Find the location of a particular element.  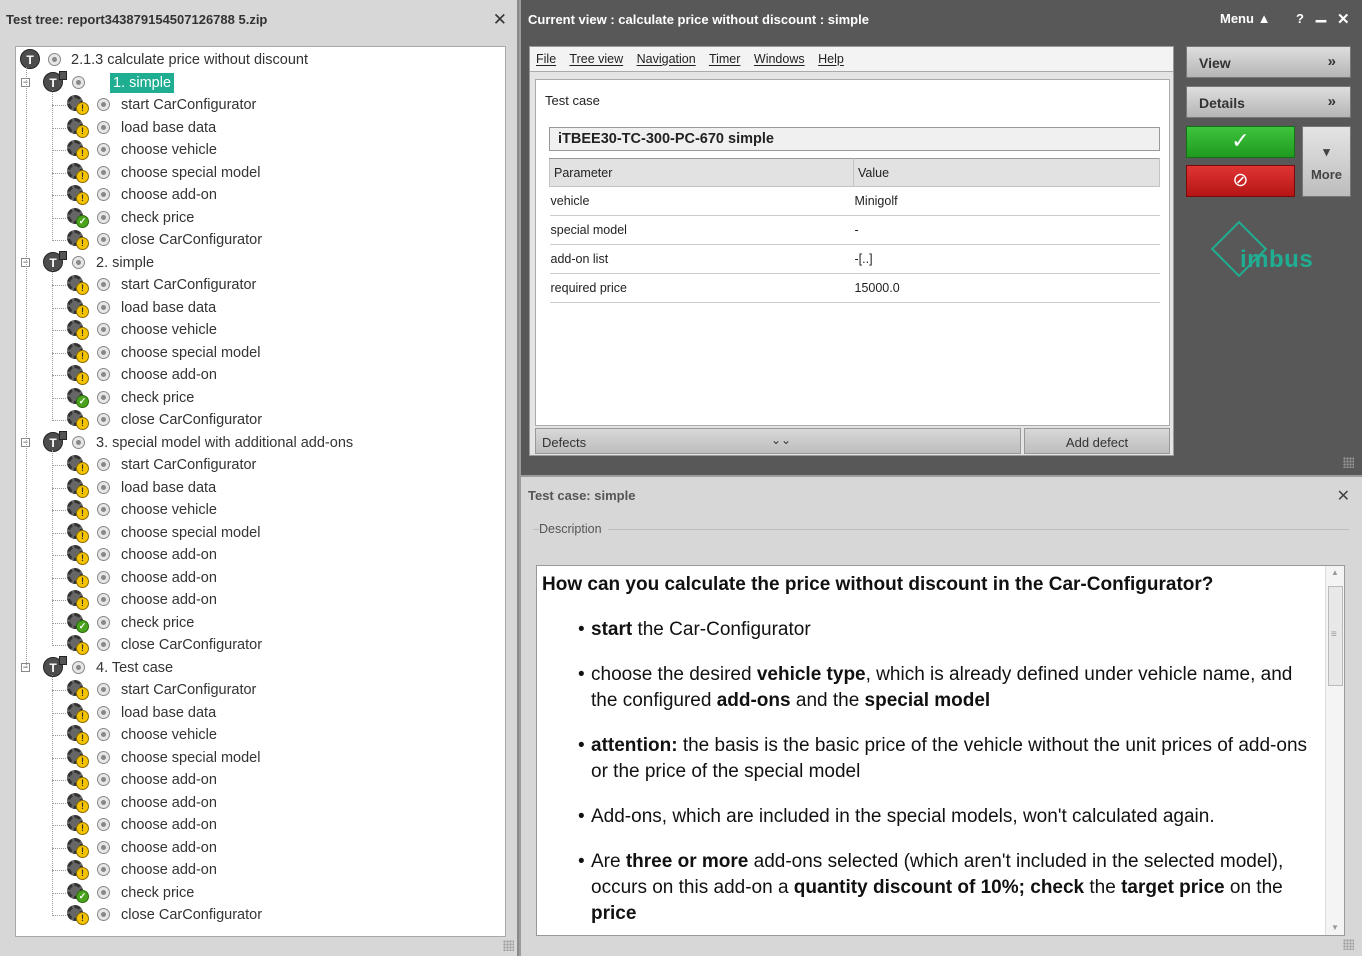

pass-button: ✓ is located at coordinates (1240, 142).